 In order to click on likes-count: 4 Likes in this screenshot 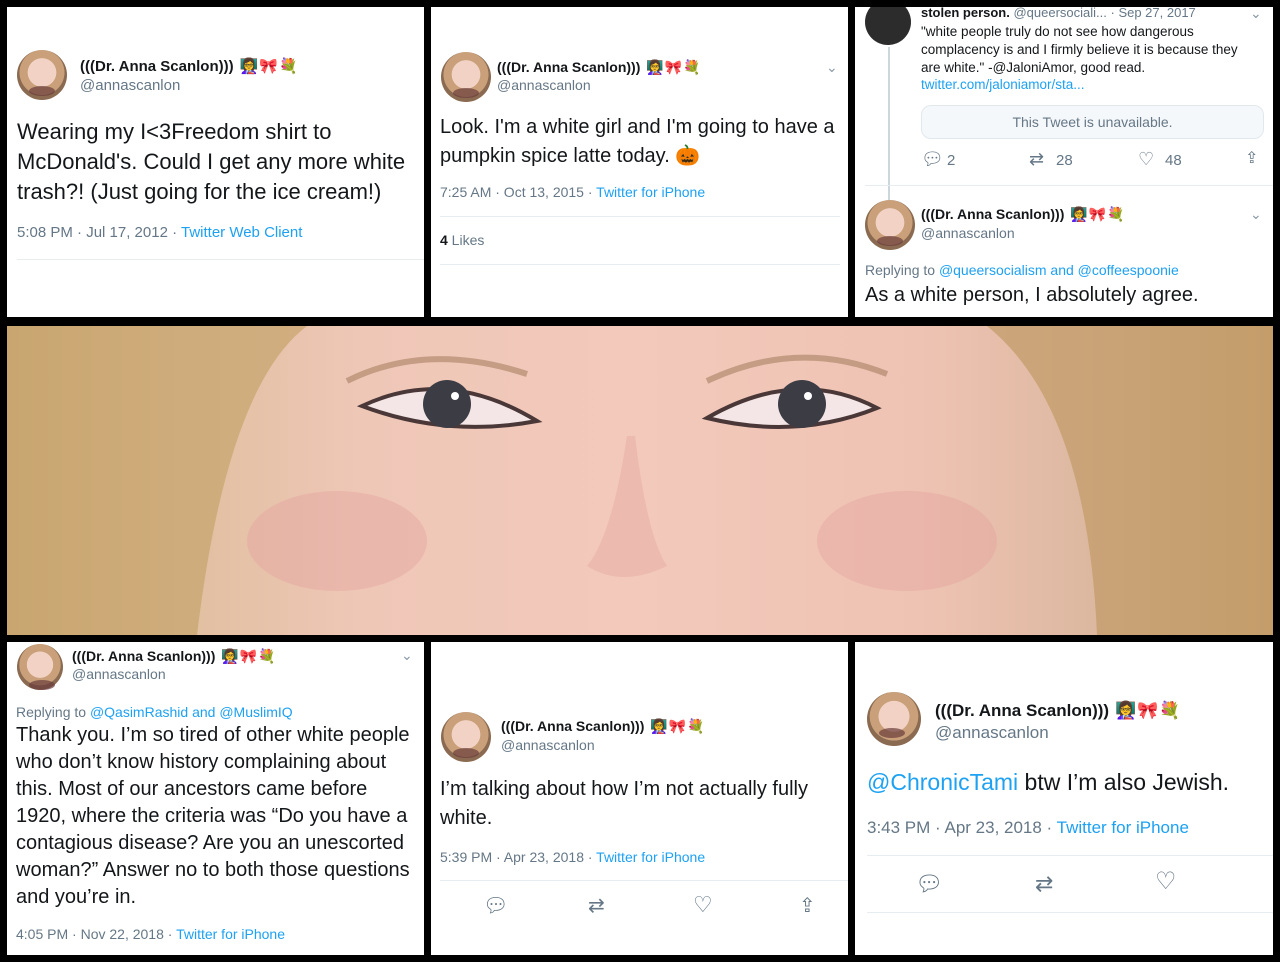, I will do `click(462, 240)`.